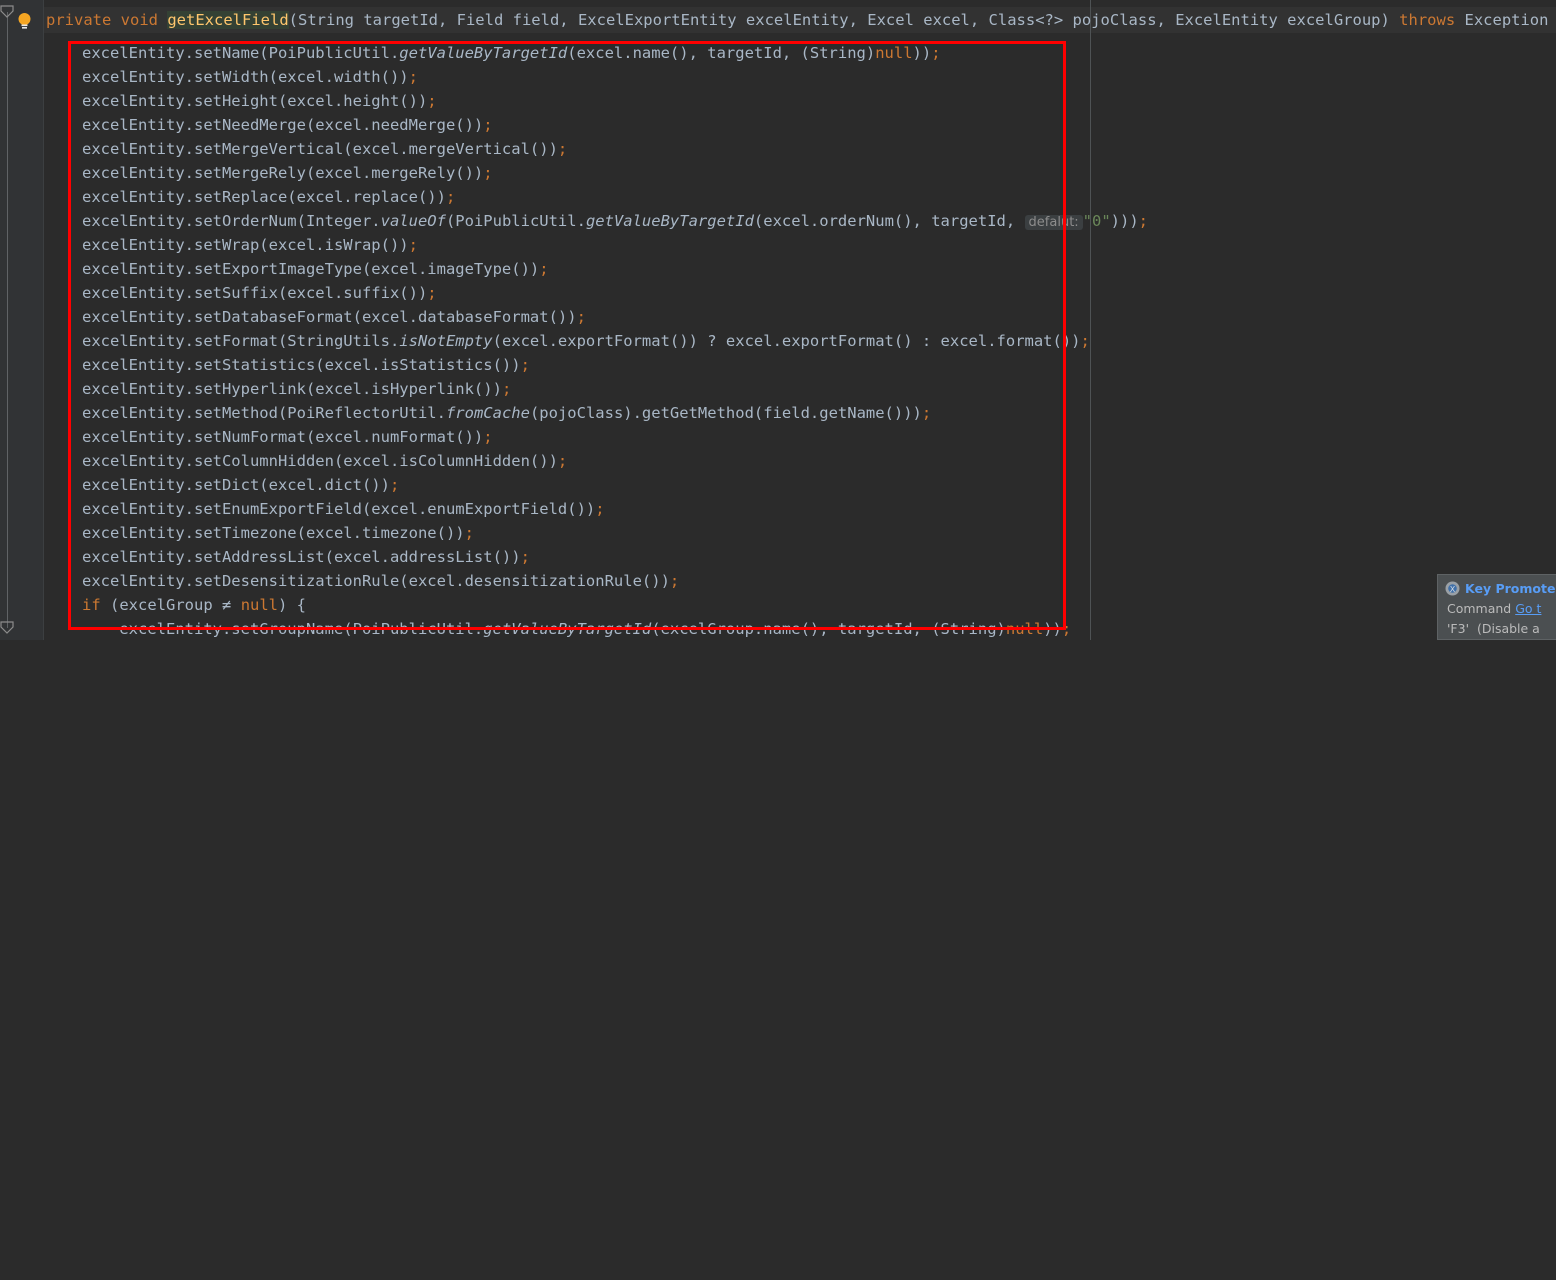 This screenshot has height=1280, width=1556. I want to click on editor-gutter, so click(22, 320).